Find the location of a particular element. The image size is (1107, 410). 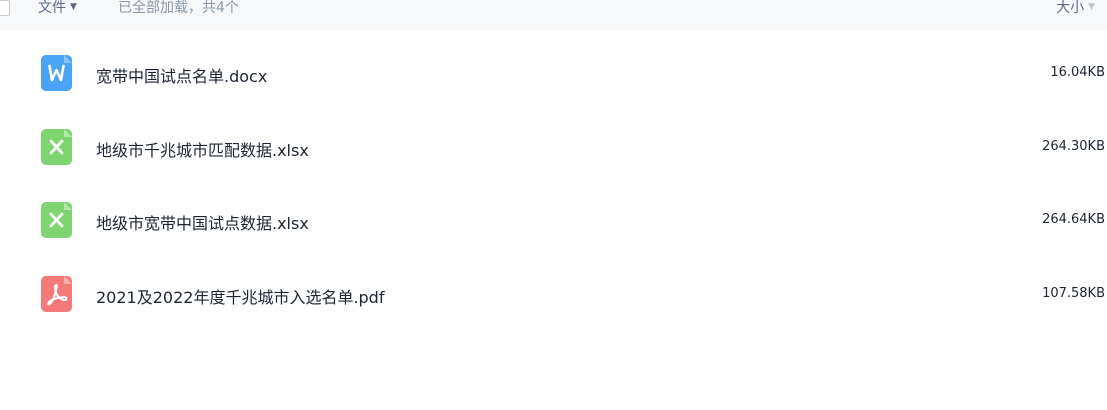

file-name: 地级市千兆城市匹配数据.xlsx is located at coordinates (202, 149).